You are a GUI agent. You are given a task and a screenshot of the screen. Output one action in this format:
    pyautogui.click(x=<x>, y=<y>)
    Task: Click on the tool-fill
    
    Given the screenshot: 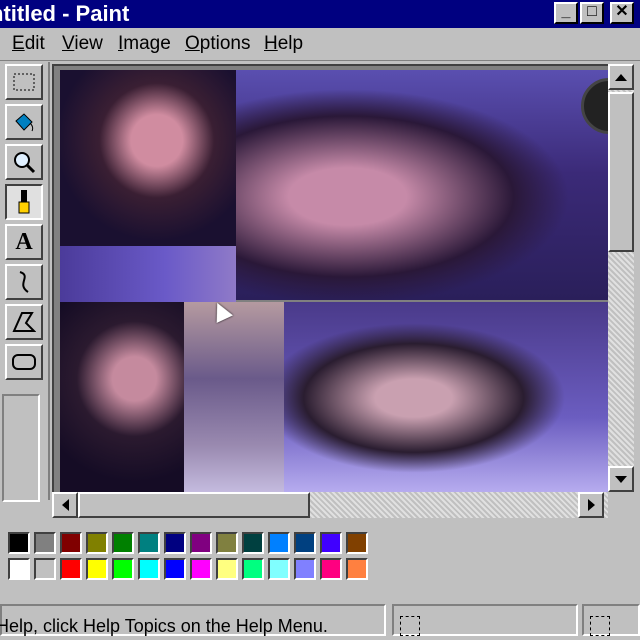 What is the action you would take?
    pyautogui.click(x=24, y=122)
    